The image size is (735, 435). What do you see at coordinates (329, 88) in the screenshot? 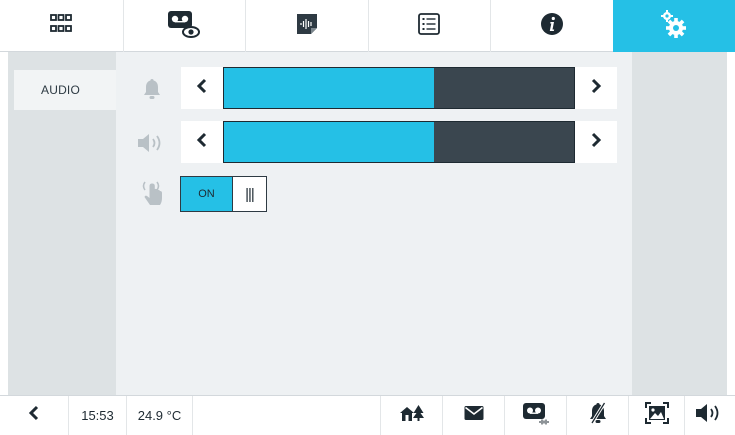
I see `ringtone-volume-fill` at bounding box center [329, 88].